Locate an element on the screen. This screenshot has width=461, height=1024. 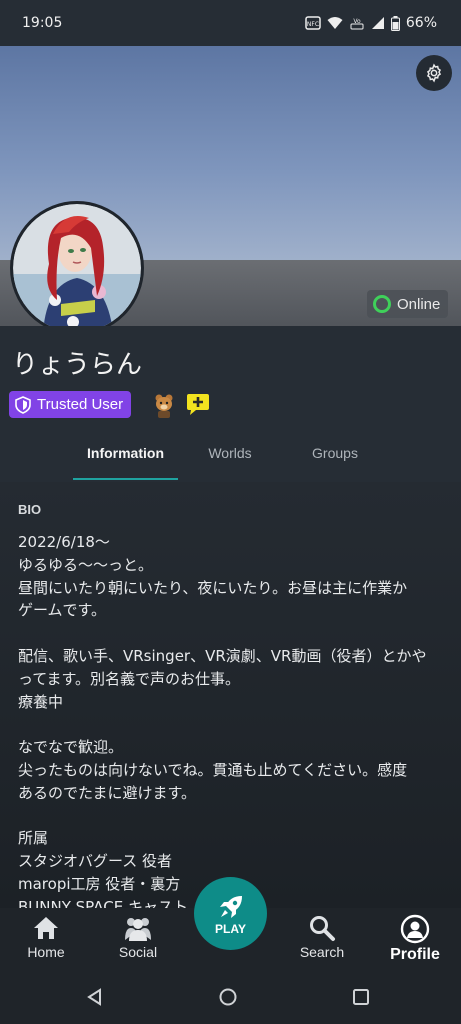
nav-social-label: Social is located at coordinates (138, 952).